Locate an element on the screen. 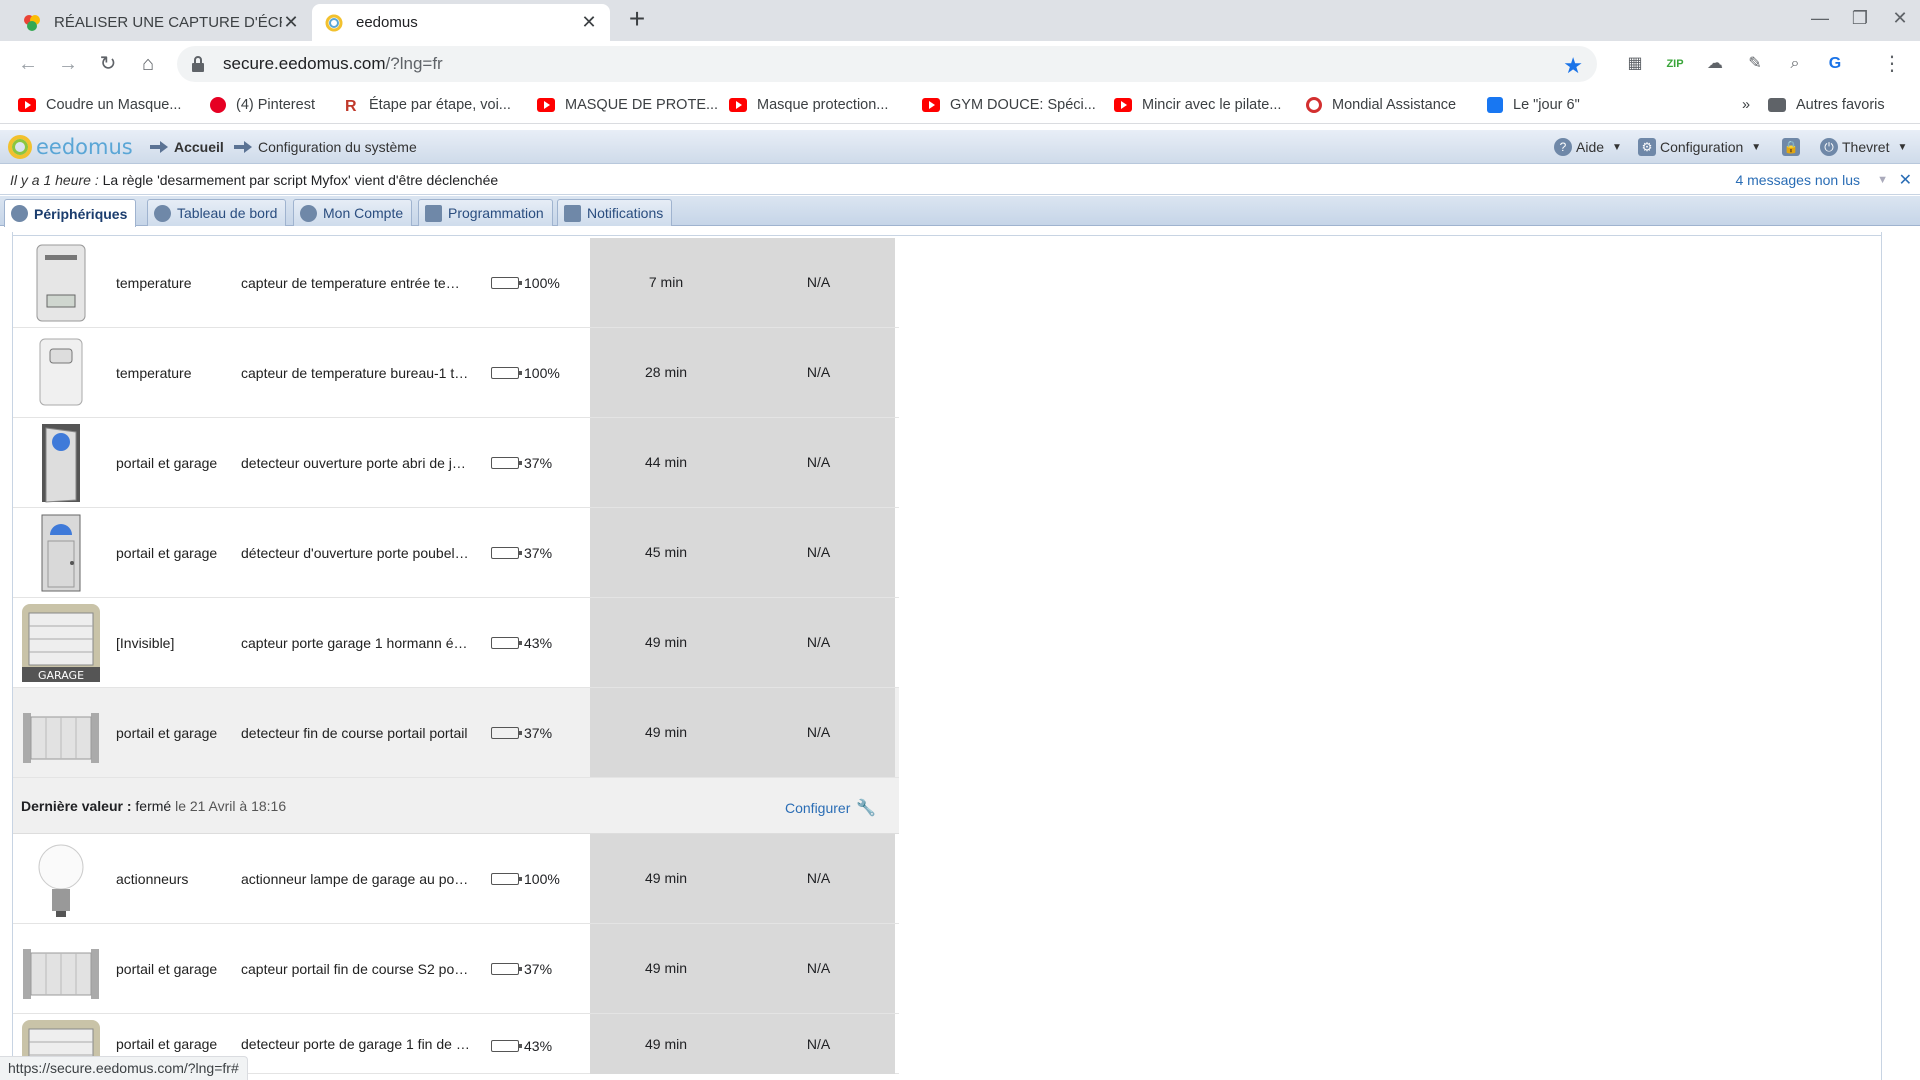  thermostat-icon is located at coordinates (61, 283).